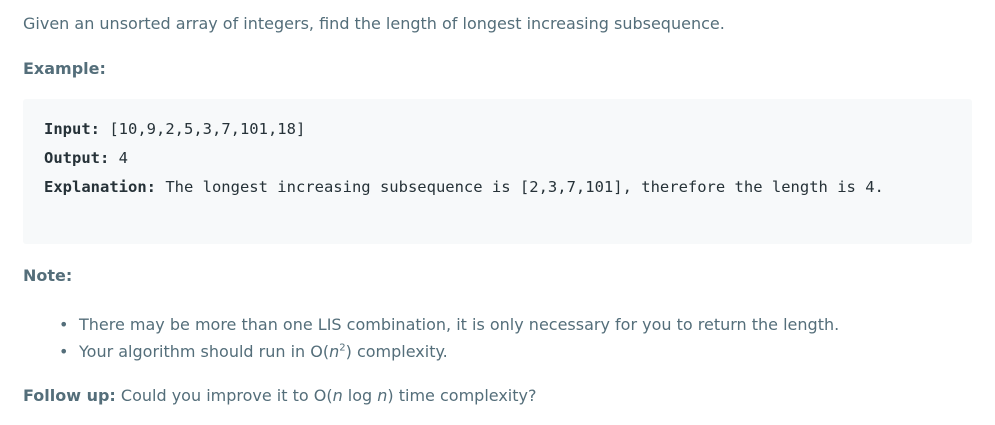 This screenshot has height=425, width=995. Describe the element at coordinates (497, 158) in the screenshot. I see `output-line: Output: 4` at that location.